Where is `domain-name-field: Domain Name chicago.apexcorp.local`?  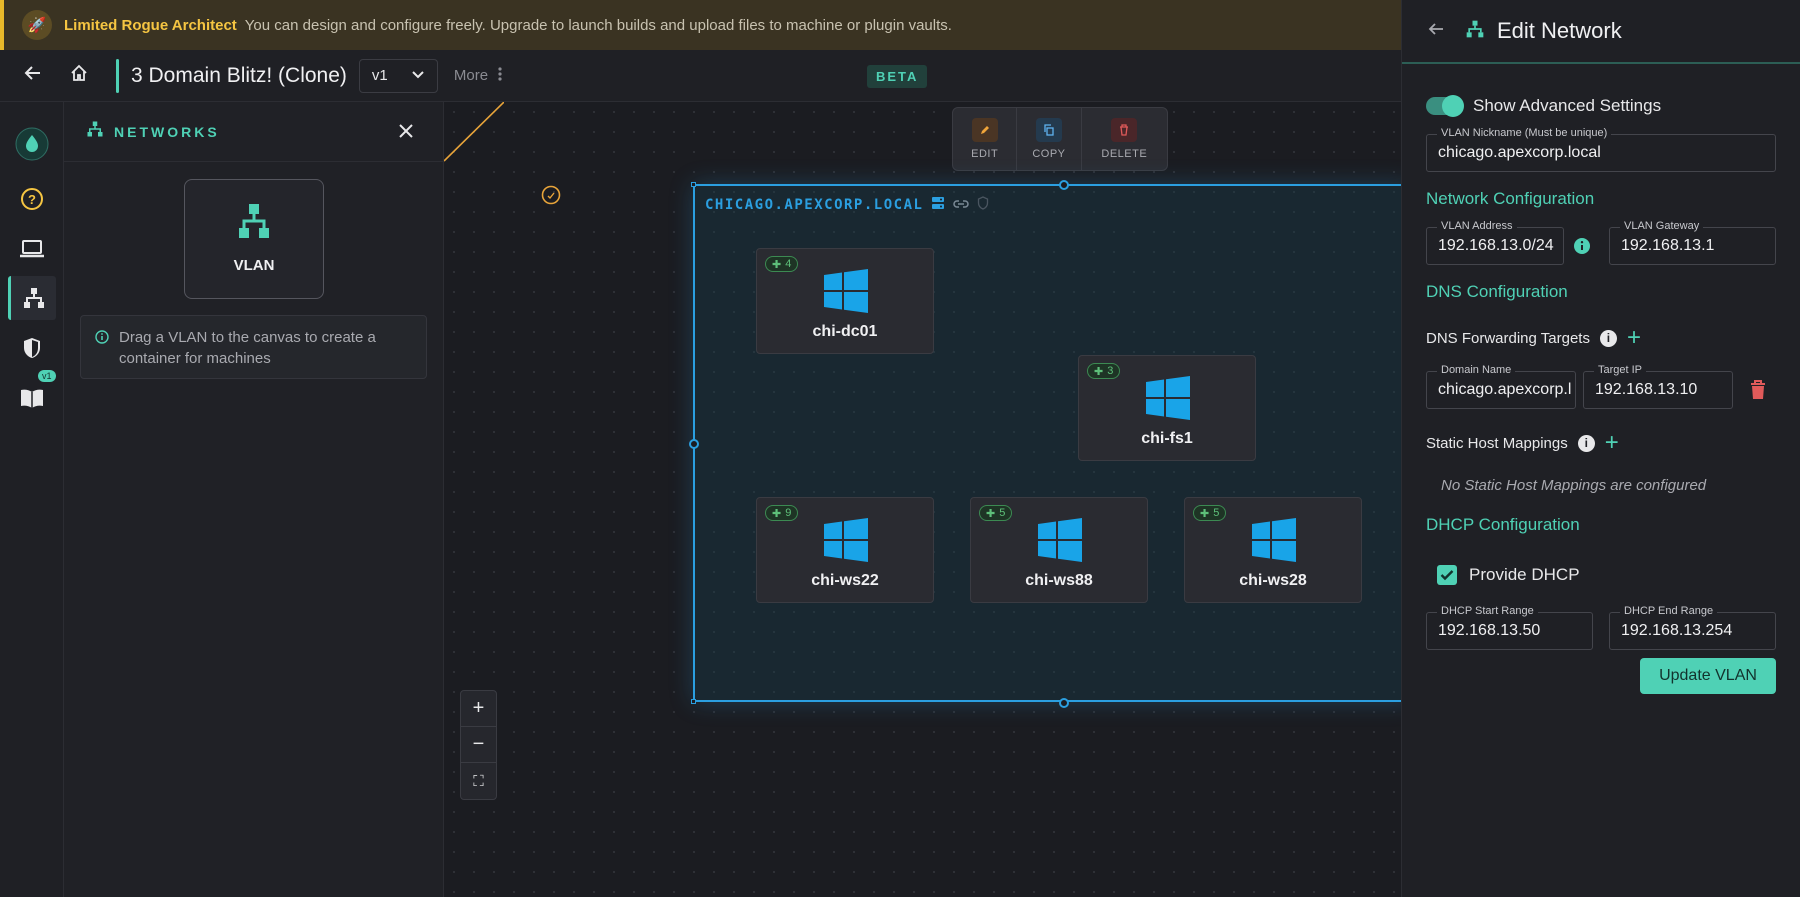
domain-name-field: Domain Name chicago.apexcorp.local is located at coordinates (1501, 386).